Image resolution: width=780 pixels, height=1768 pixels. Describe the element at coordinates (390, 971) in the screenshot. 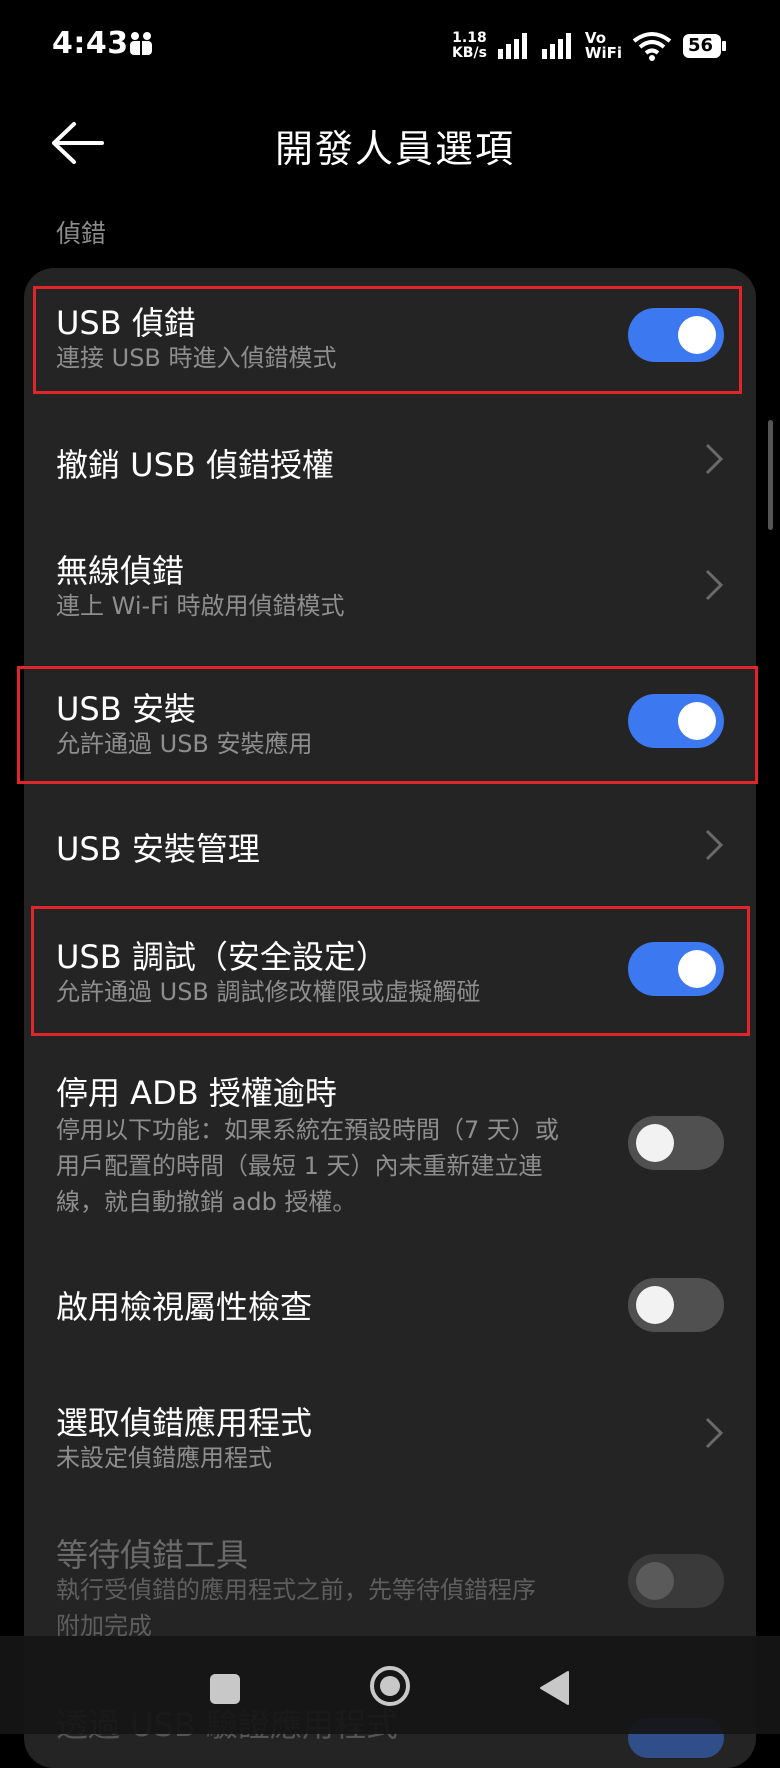

I see `highlight-box-usb-debugging-security` at that location.